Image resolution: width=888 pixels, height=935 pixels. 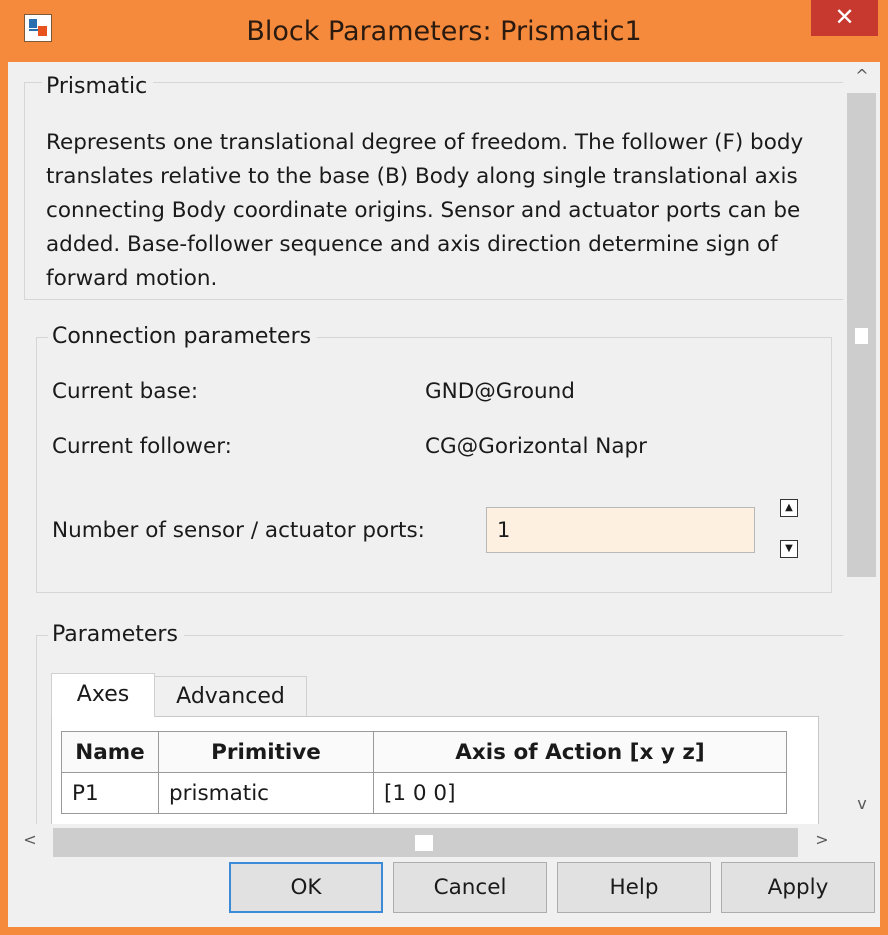 I want to click on table-row: P1 prismatic [1 0 0], so click(x=424, y=793).